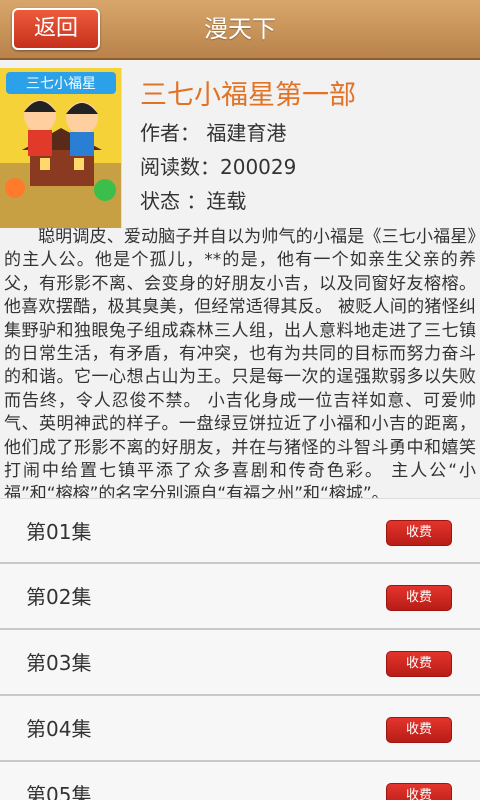 The height and width of the screenshot is (800, 480). What do you see at coordinates (56, 29) in the screenshot?
I see `back-button: 返回` at bounding box center [56, 29].